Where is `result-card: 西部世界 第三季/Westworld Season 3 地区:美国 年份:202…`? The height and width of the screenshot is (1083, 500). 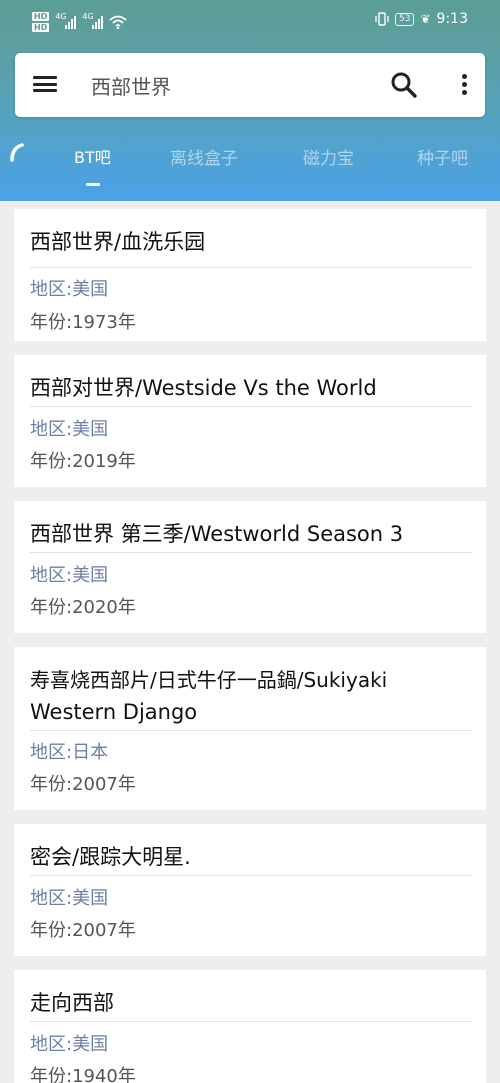 result-card: 西部世界 第三季/Westworld Season 3 地区:美国 年份:202… is located at coordinates (250, 567).